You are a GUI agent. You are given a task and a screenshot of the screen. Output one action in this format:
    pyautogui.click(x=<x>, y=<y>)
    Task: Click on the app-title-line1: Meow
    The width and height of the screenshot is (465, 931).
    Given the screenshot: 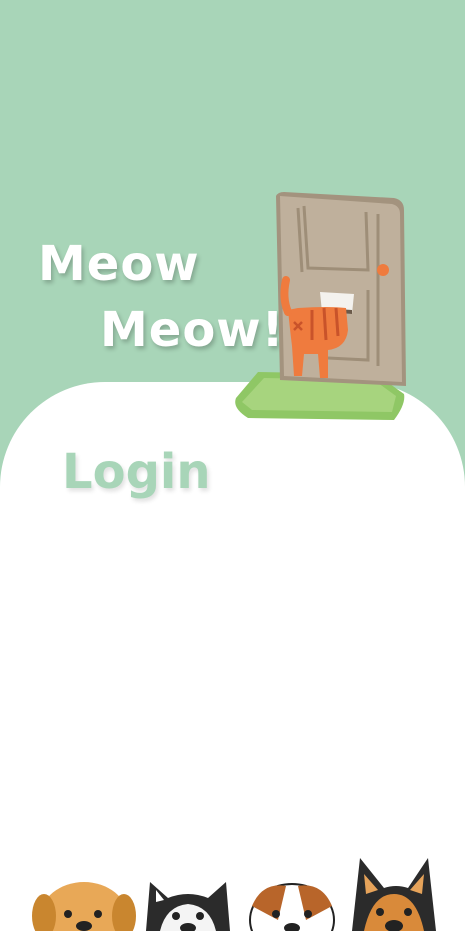 What is the action you would take?
    pyautogui.click(x=119, y=264)
    